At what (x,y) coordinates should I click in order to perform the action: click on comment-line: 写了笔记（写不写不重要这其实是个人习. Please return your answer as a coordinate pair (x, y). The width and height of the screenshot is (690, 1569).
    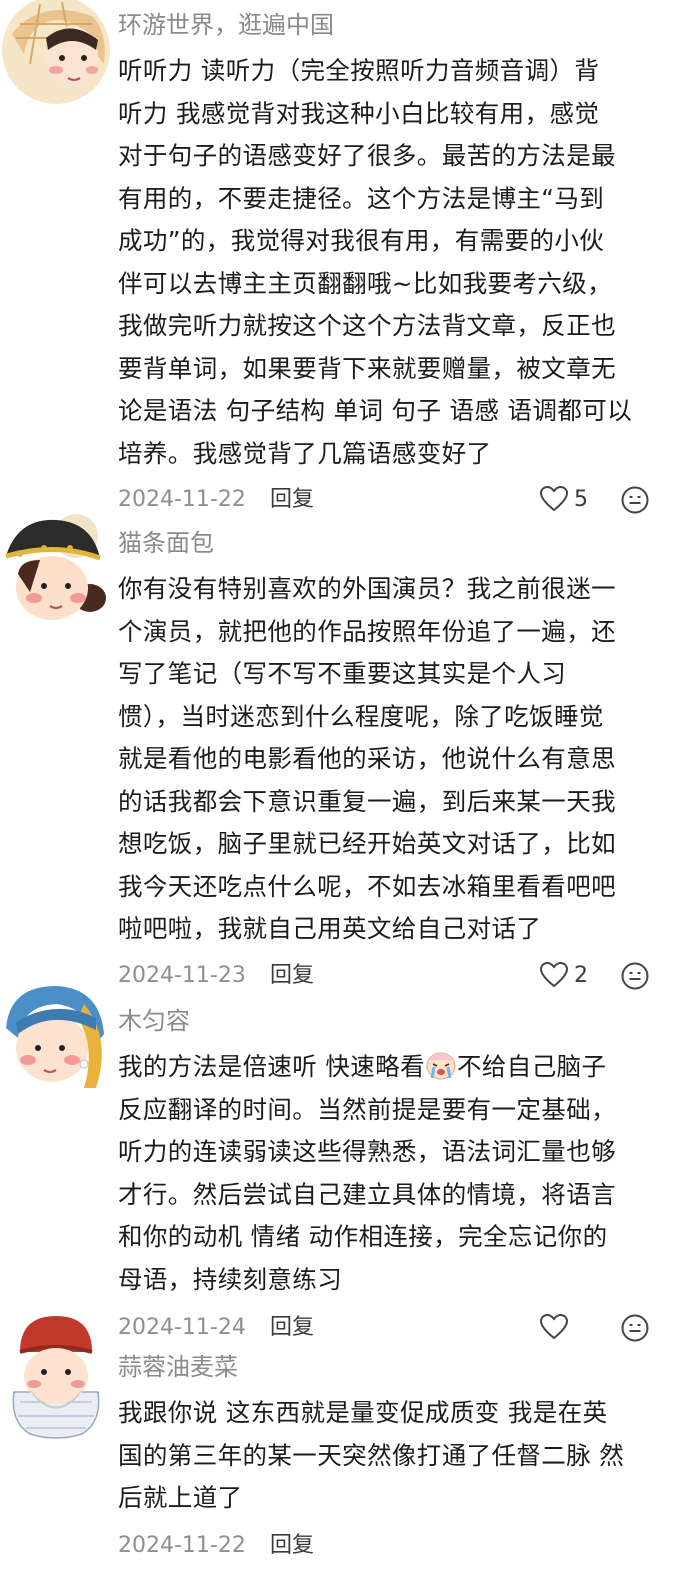
    Looking at the image, I should click on (342, 673).